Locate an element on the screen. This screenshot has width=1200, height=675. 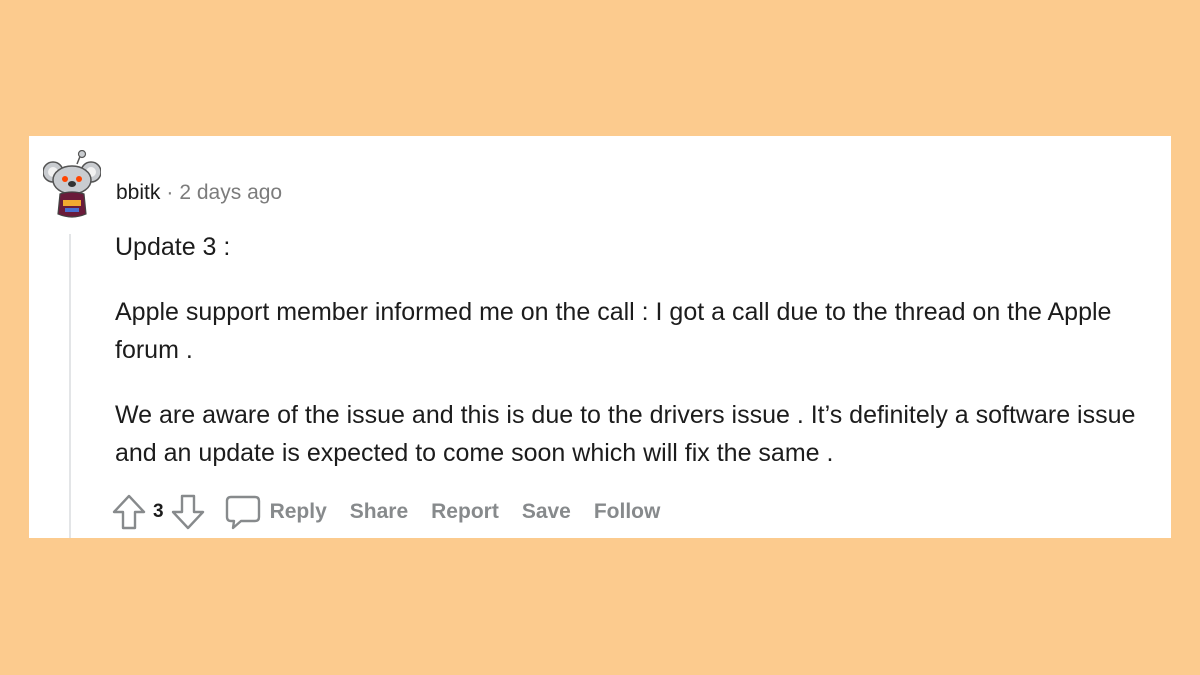
comment-paragraph: Update 3 : is located at coordinates (173, 247).